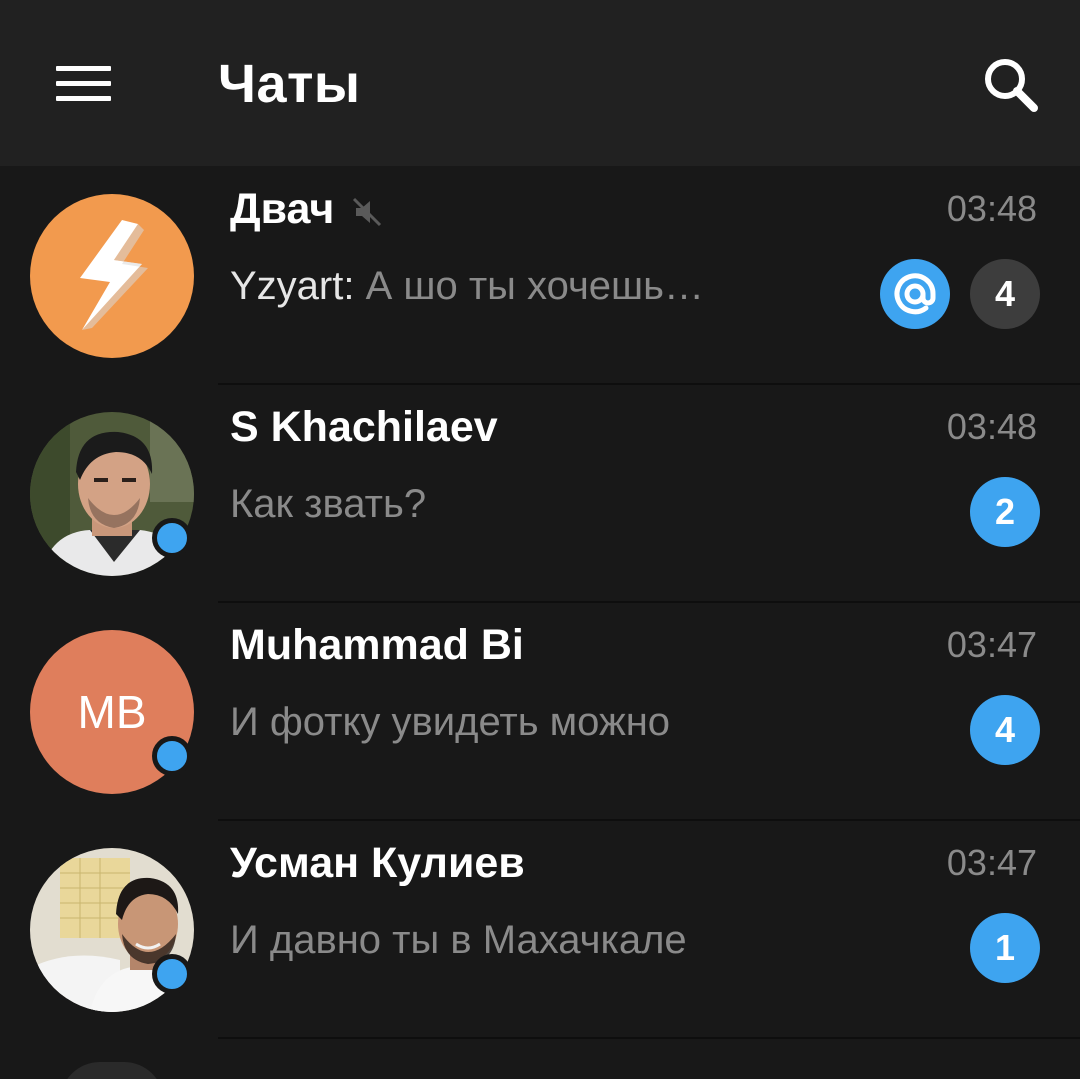 The image size is (1080, 1079). I want to click on hamburger-menu-icon, so click(84, 84).